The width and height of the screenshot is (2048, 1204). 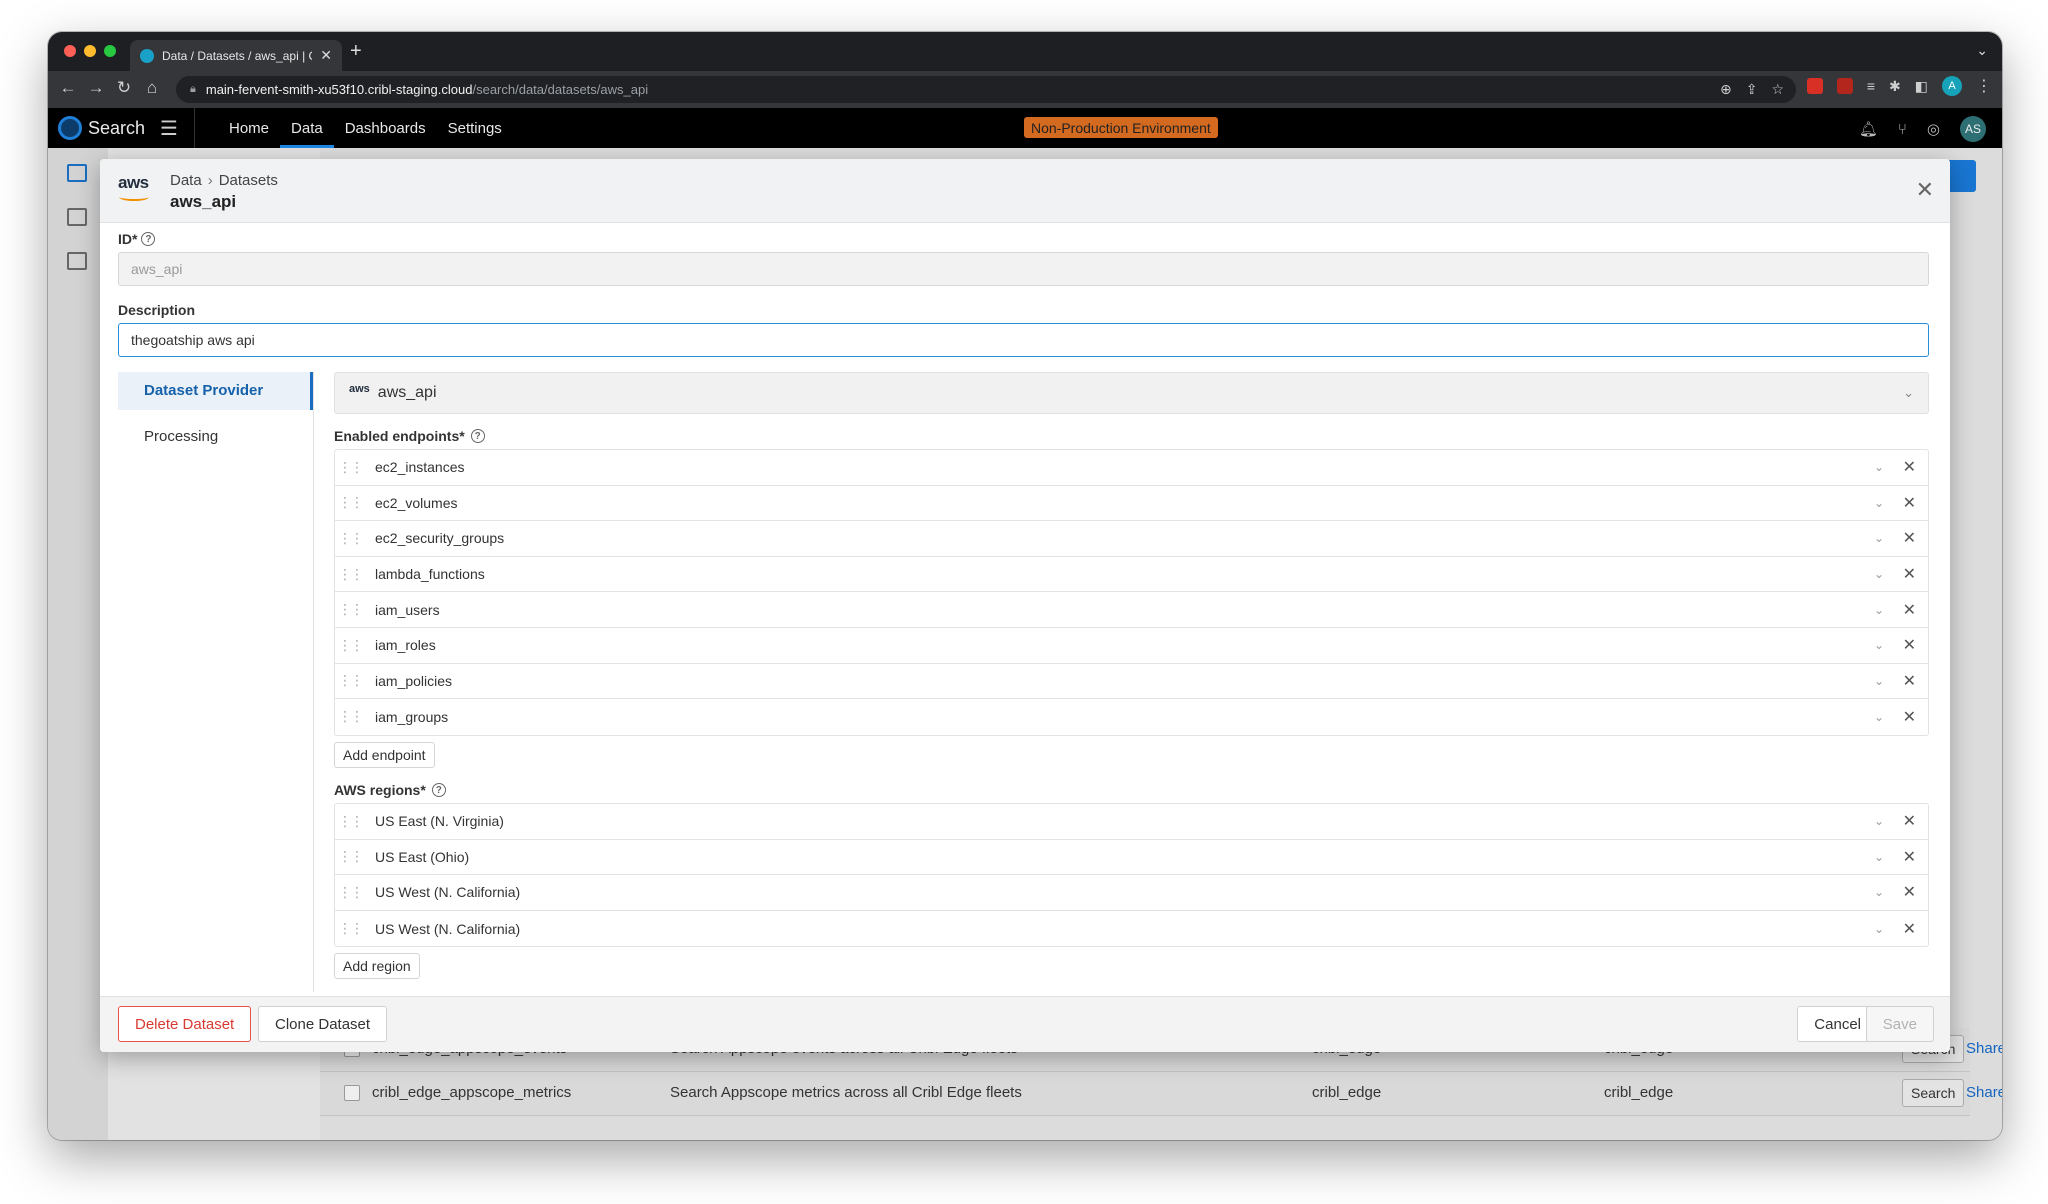 What do you see at coordinates (169, 128) in the screenshot?
I see `hamburger-menu-icon: ☰` at bounding box center [169, 128].